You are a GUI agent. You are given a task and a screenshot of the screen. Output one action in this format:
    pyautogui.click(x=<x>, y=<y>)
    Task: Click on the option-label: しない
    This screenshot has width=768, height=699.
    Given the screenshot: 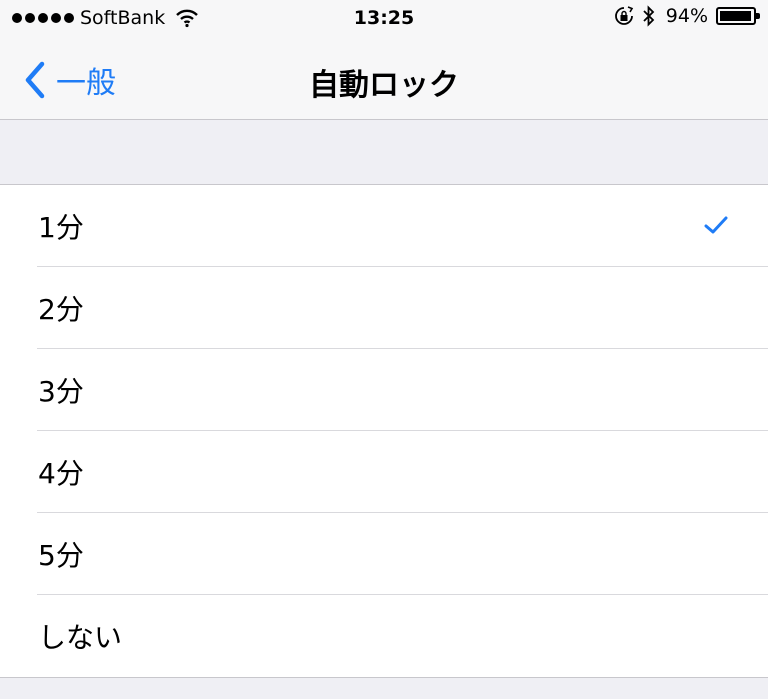 What is the action you would take?
    pyautogui.click(x=80, y=637)
    